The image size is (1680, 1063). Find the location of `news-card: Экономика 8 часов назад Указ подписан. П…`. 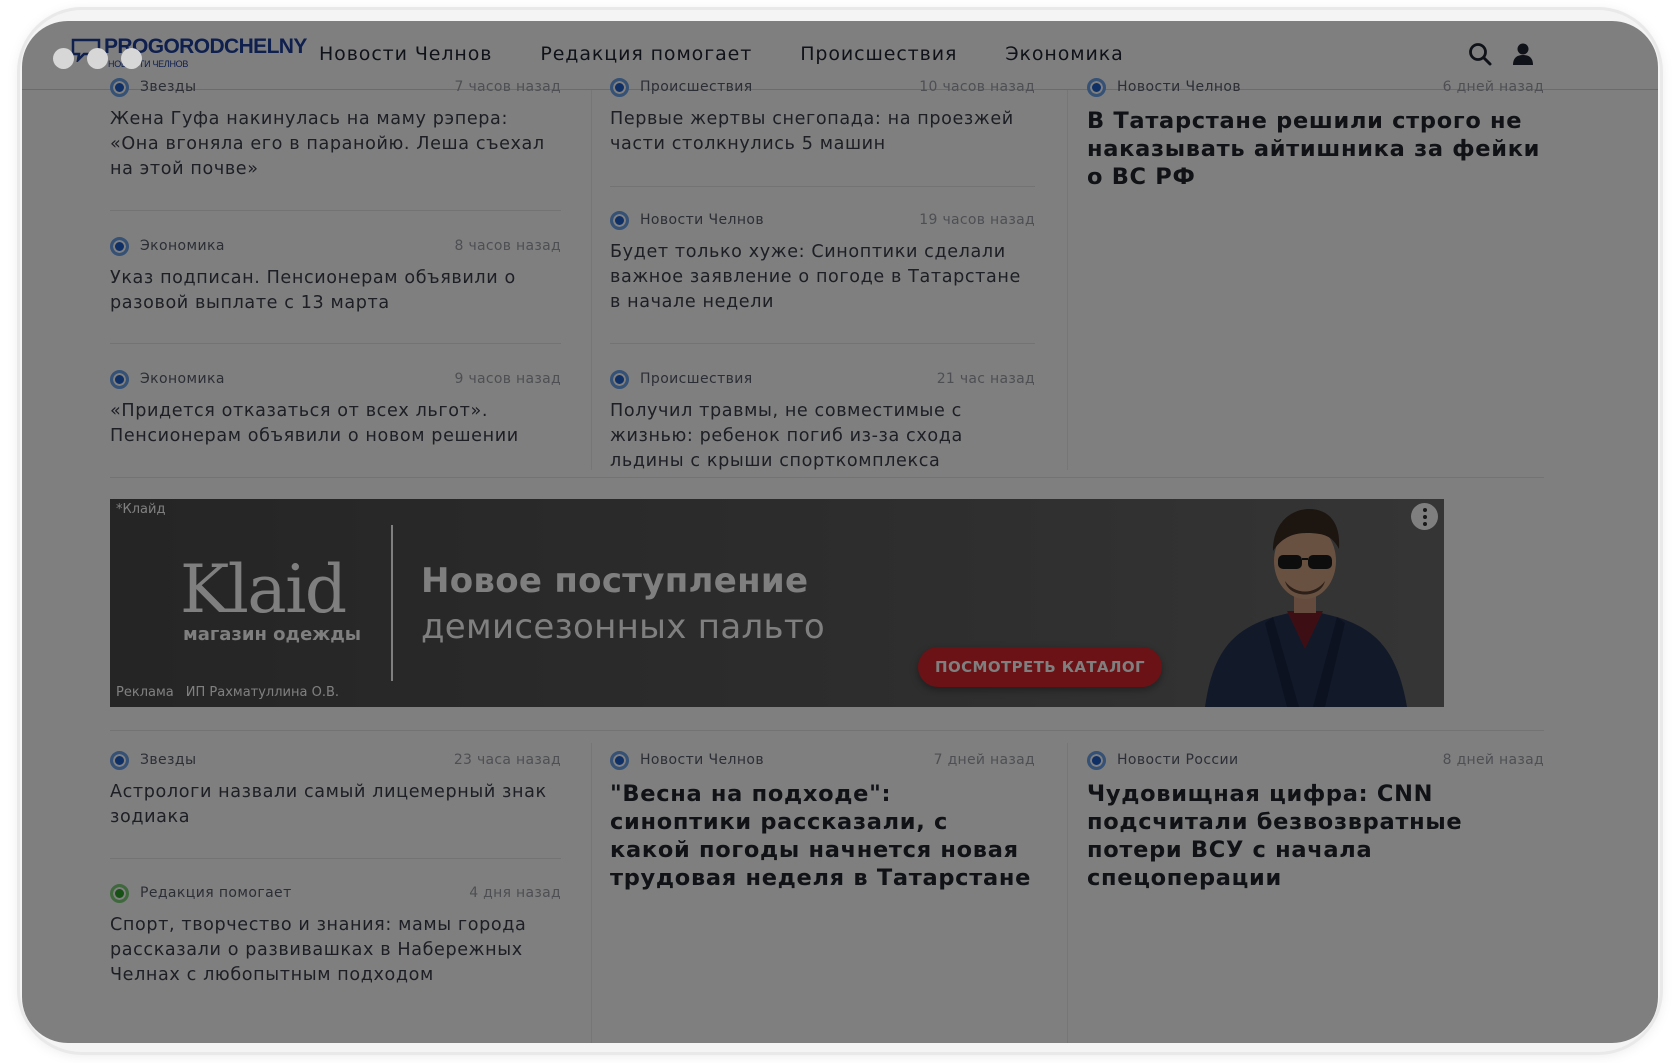

news-card: Экономика 8 часов назад Указ подписан. П… is located at coordinates (335, 275).